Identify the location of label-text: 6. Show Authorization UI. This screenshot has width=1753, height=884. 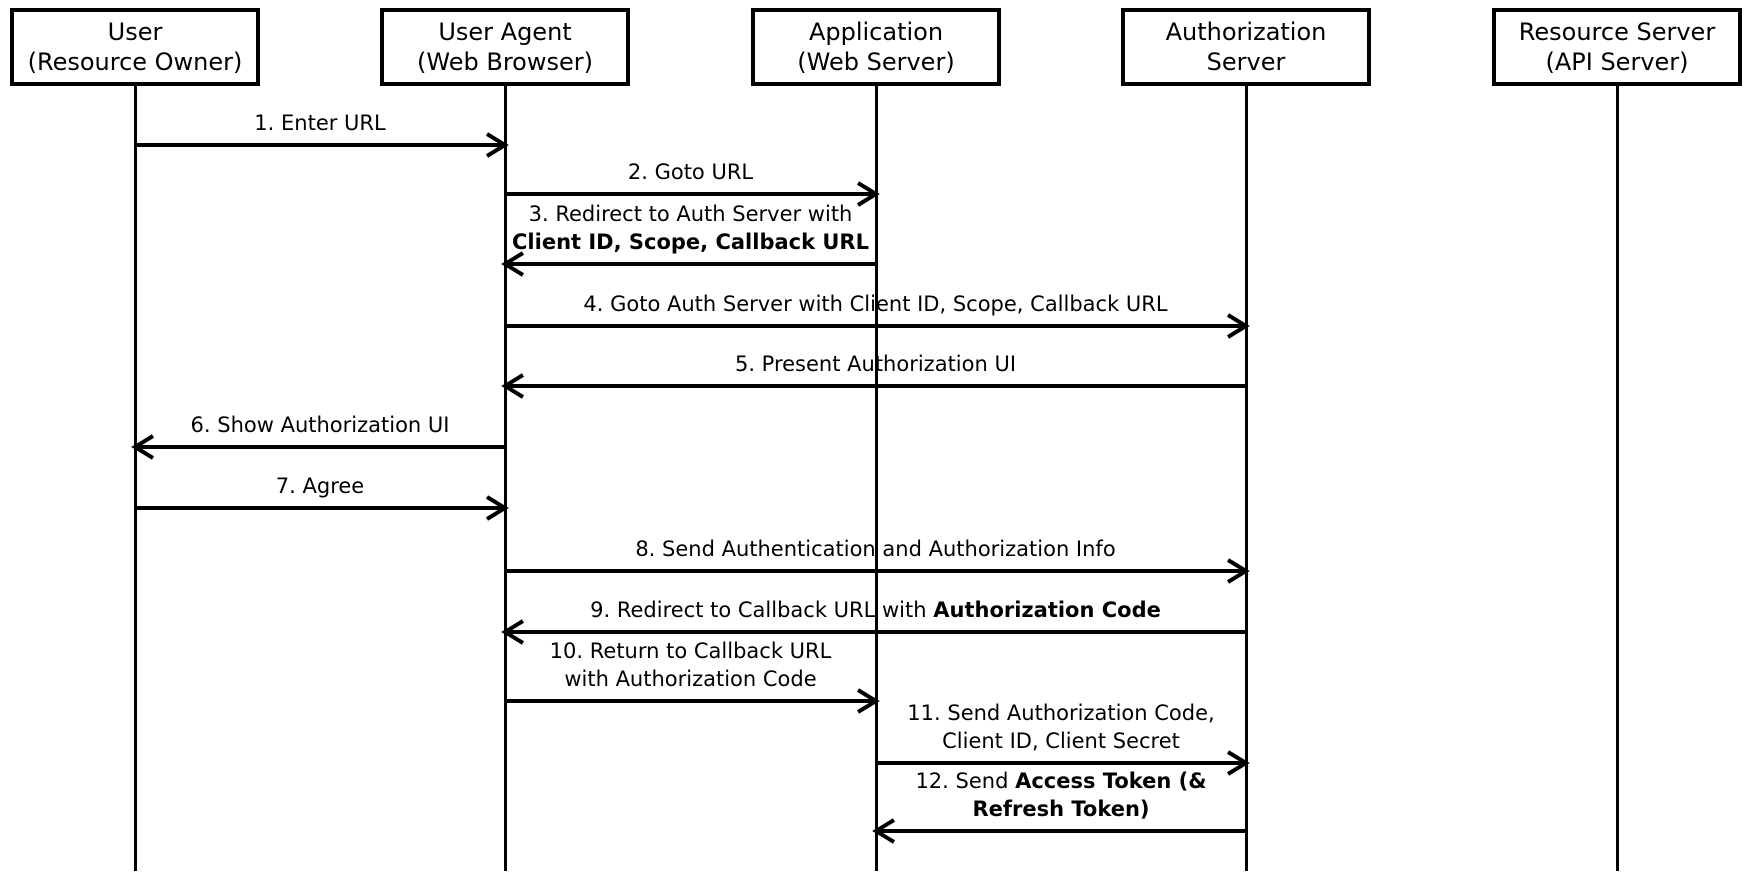
(320, 425).